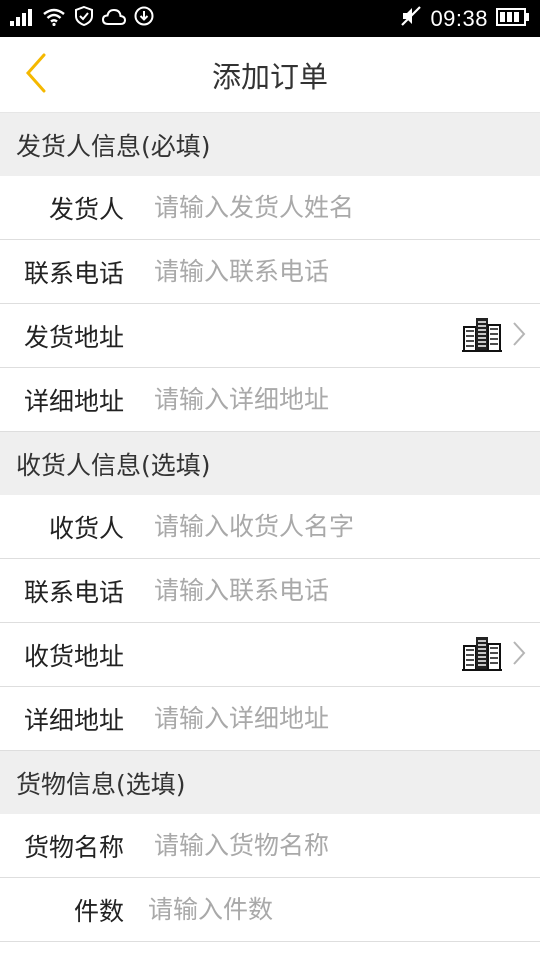 The height and width of the screenshot is (960, 540). I want to click on battery-icon, so click(513, 19).